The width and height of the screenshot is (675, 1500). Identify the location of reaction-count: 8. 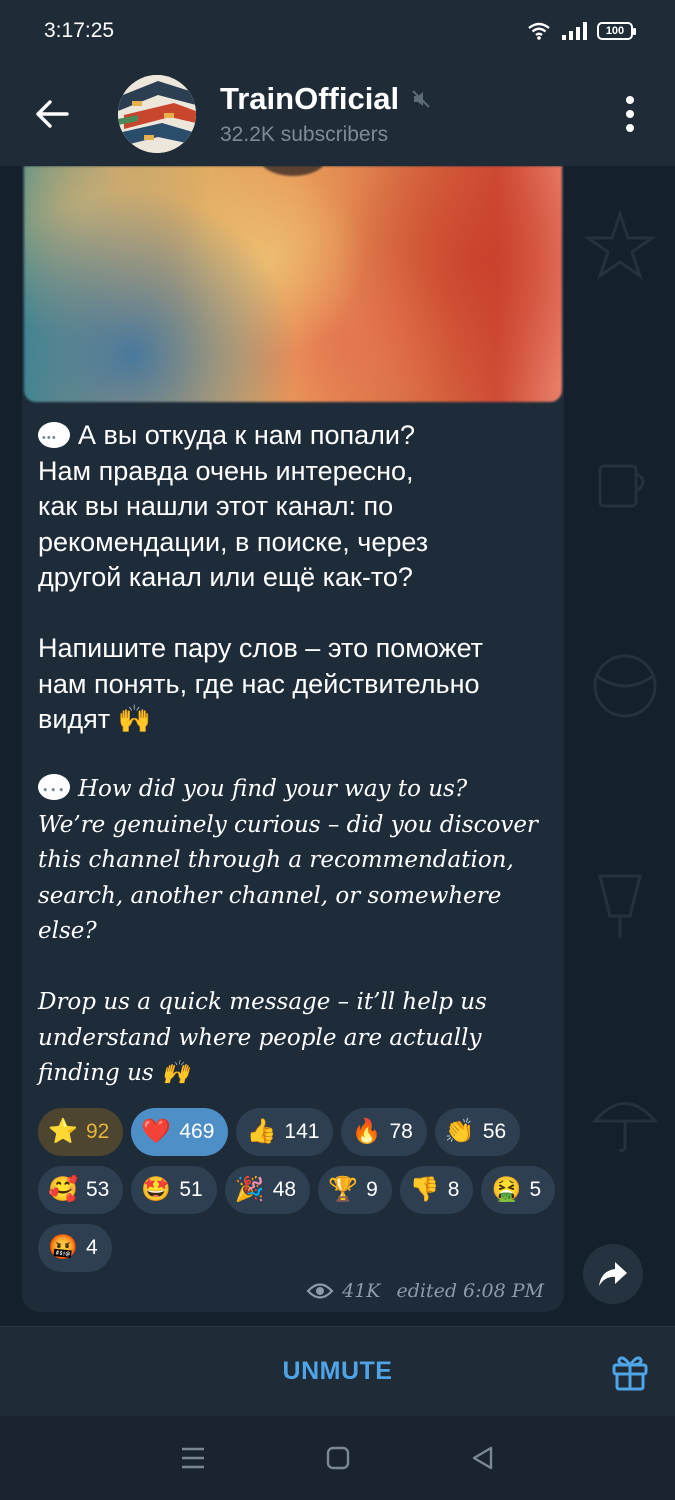
(453, 1189).